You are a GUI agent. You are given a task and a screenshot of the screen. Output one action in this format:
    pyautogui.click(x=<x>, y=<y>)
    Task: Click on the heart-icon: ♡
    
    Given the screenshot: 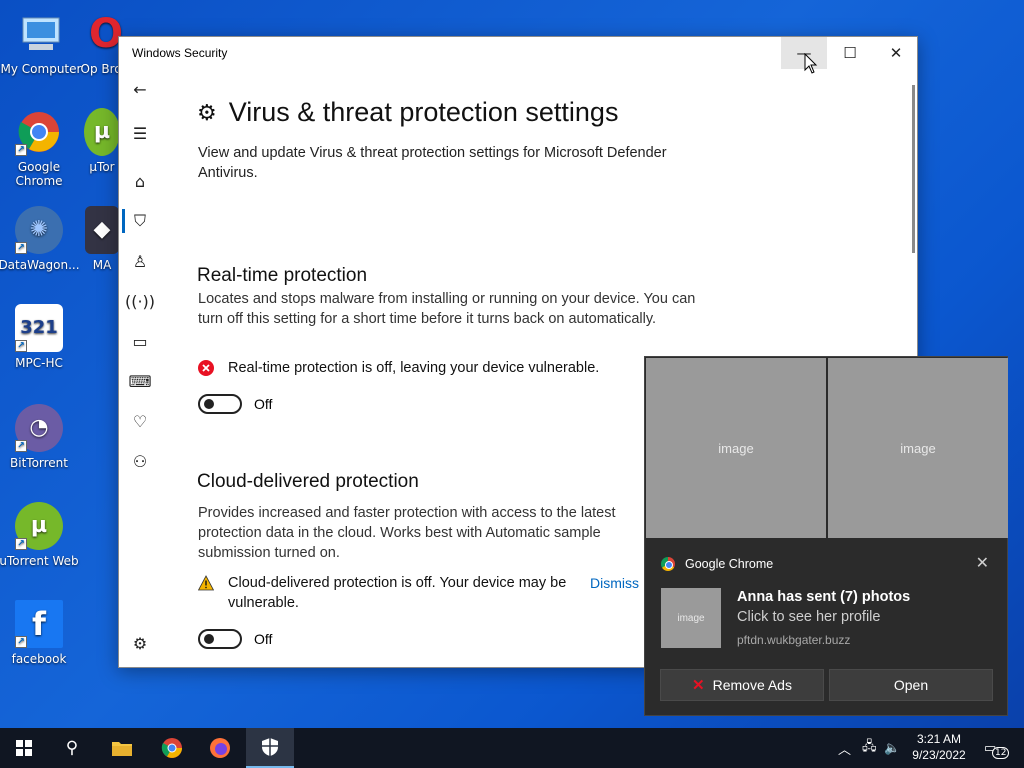 What is the action you would take?
    pyautogui.click(x=140, y=421)
    